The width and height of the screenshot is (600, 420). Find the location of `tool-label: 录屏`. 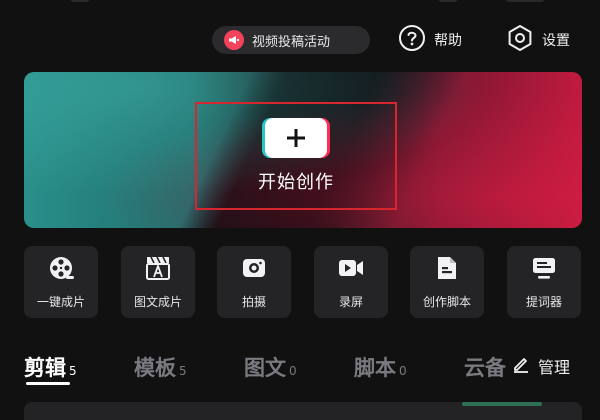

tool-label: 录屏 is located at coordinates (350, 301).